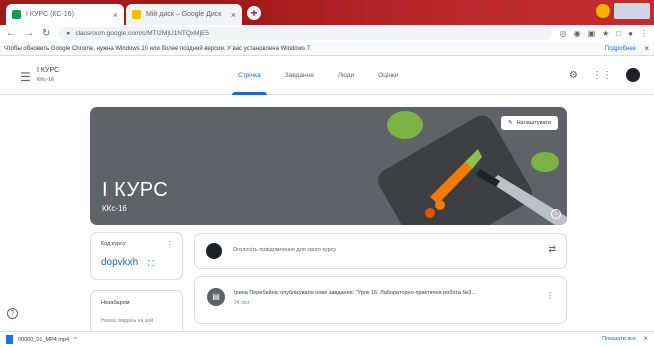 The width and height of the screenshot is (654, 347). What do you see at coordinates (12, 313) in the screenshot?
I see `help-icon: ?` at bounding box center [12, 313].